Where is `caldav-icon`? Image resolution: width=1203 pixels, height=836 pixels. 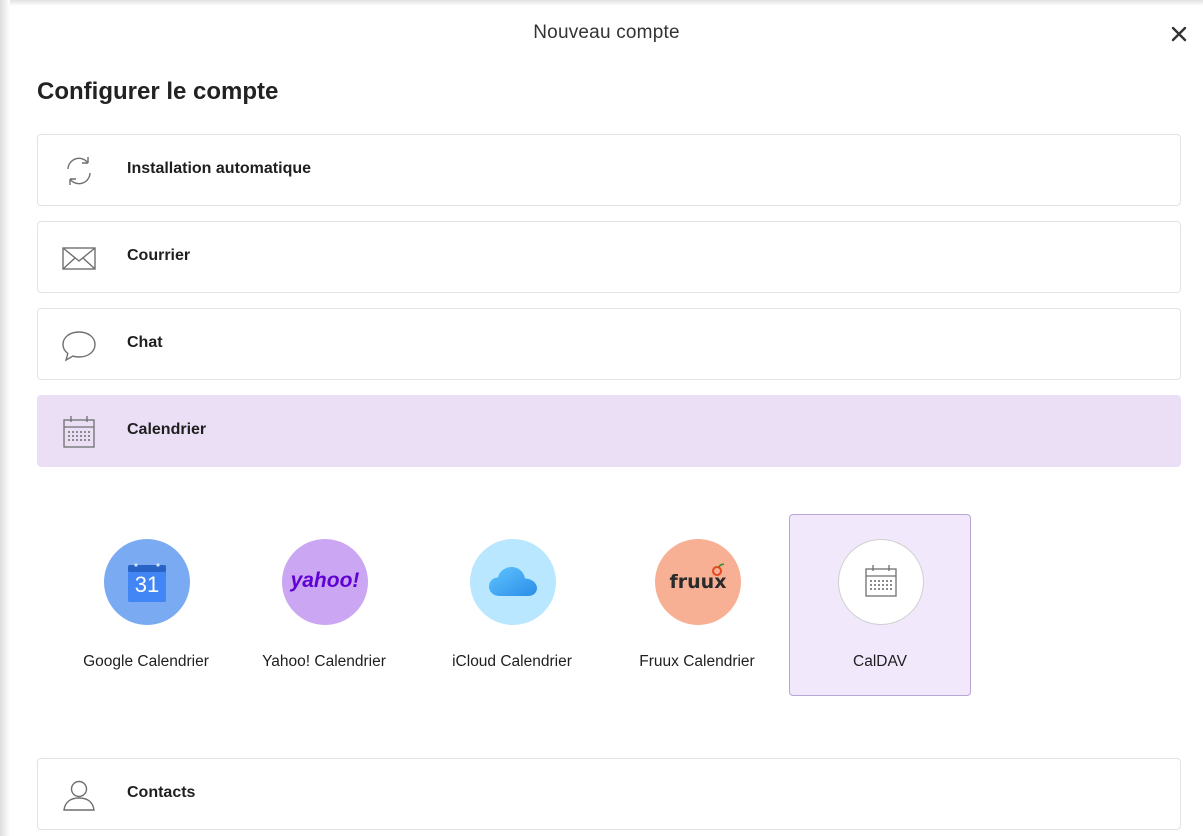 caldav-icon is located at coordinates (881, 582).